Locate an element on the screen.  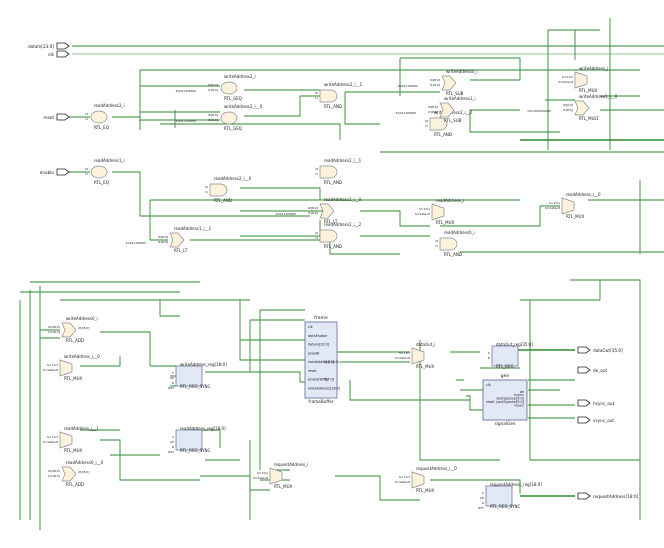
output-port: requestAddress[18:0] is located at coordinates (608, 496).